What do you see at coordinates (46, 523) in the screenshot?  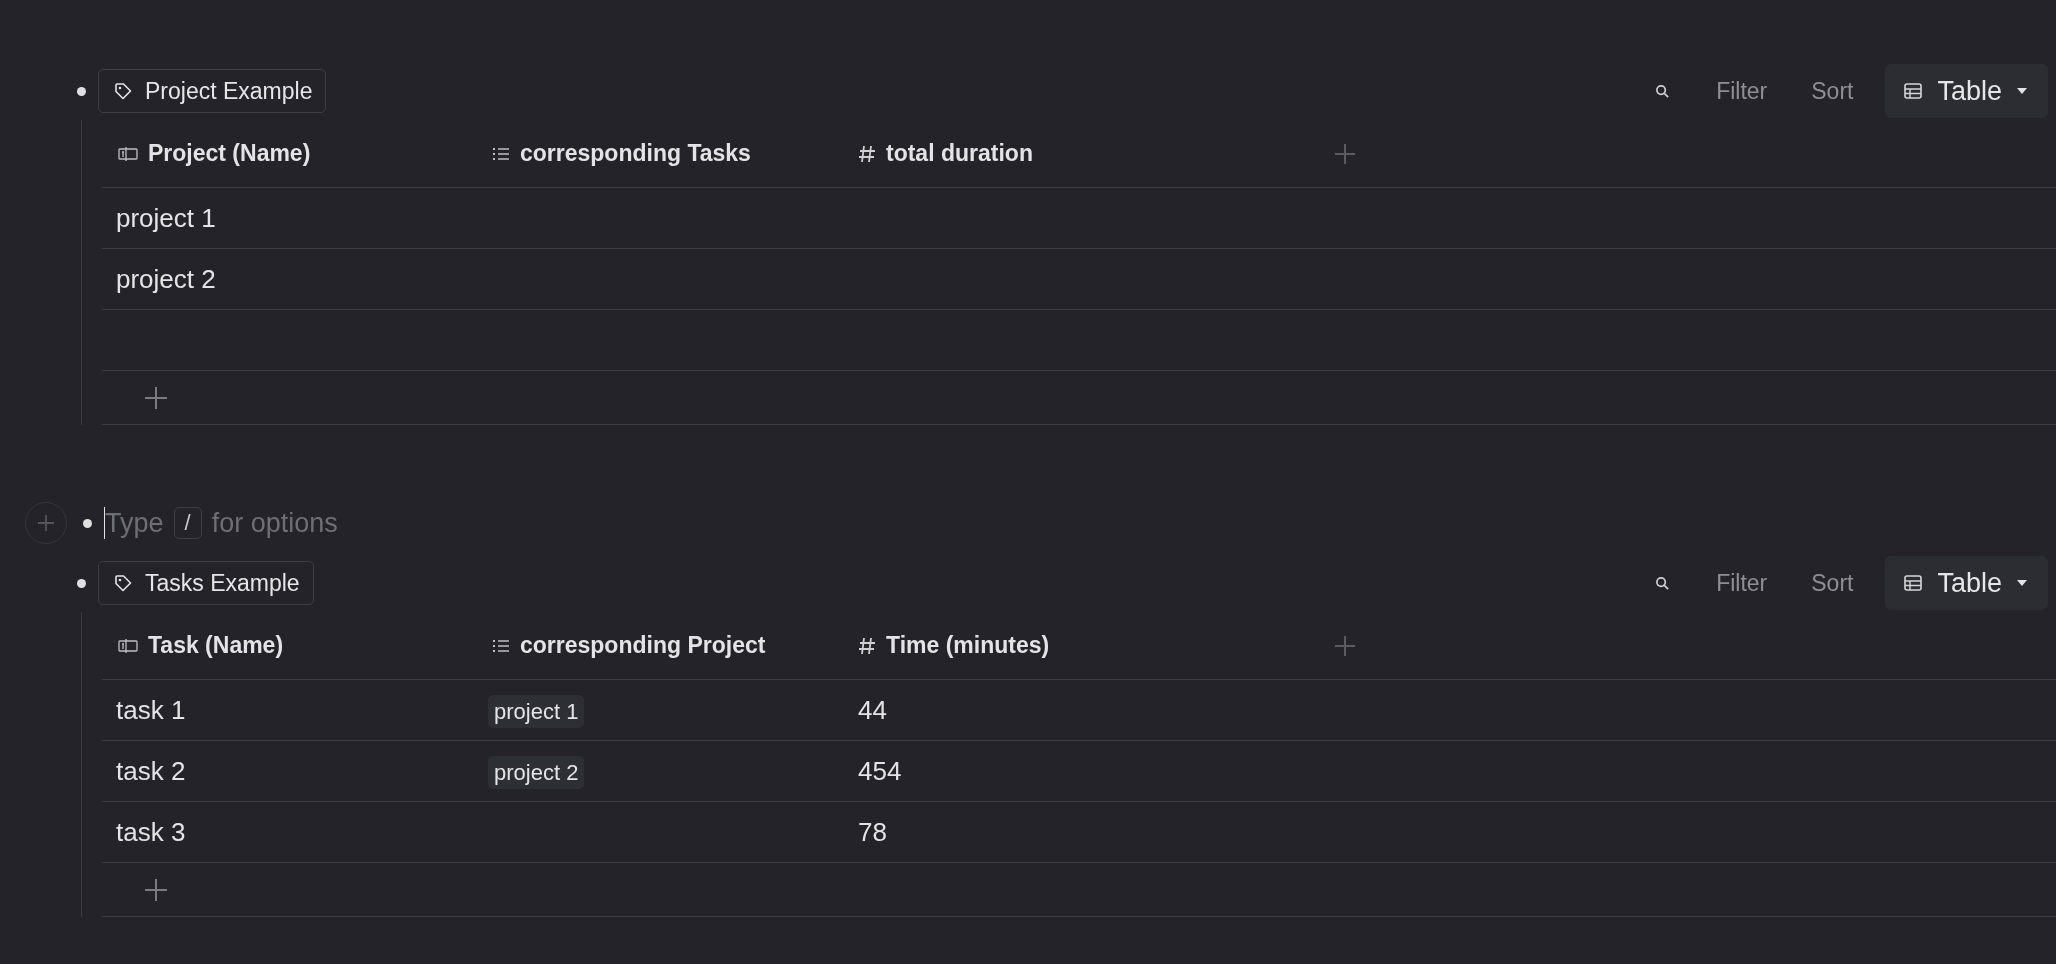 I see `plus-icon` at bounding box center [46, 523].